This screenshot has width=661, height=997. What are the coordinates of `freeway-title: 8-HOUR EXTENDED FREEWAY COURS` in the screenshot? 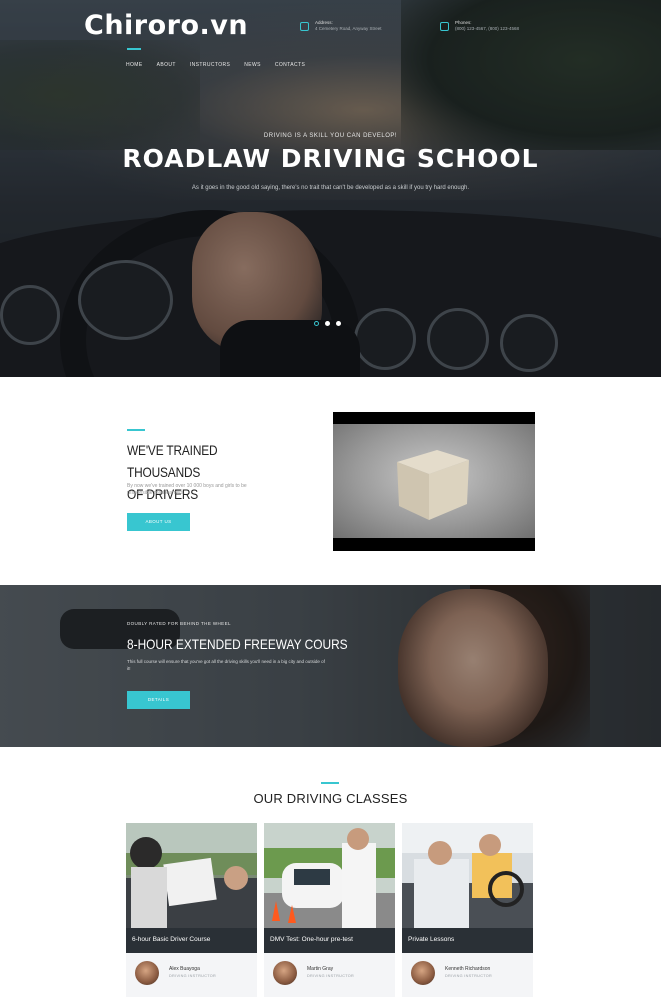 It's located at (237, 644).